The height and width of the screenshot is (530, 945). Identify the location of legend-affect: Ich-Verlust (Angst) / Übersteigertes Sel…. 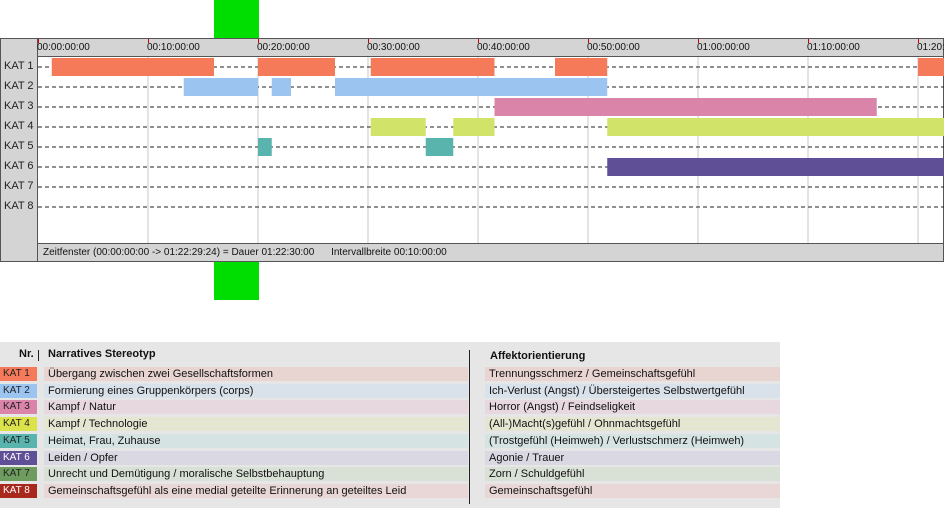
(632, 390).